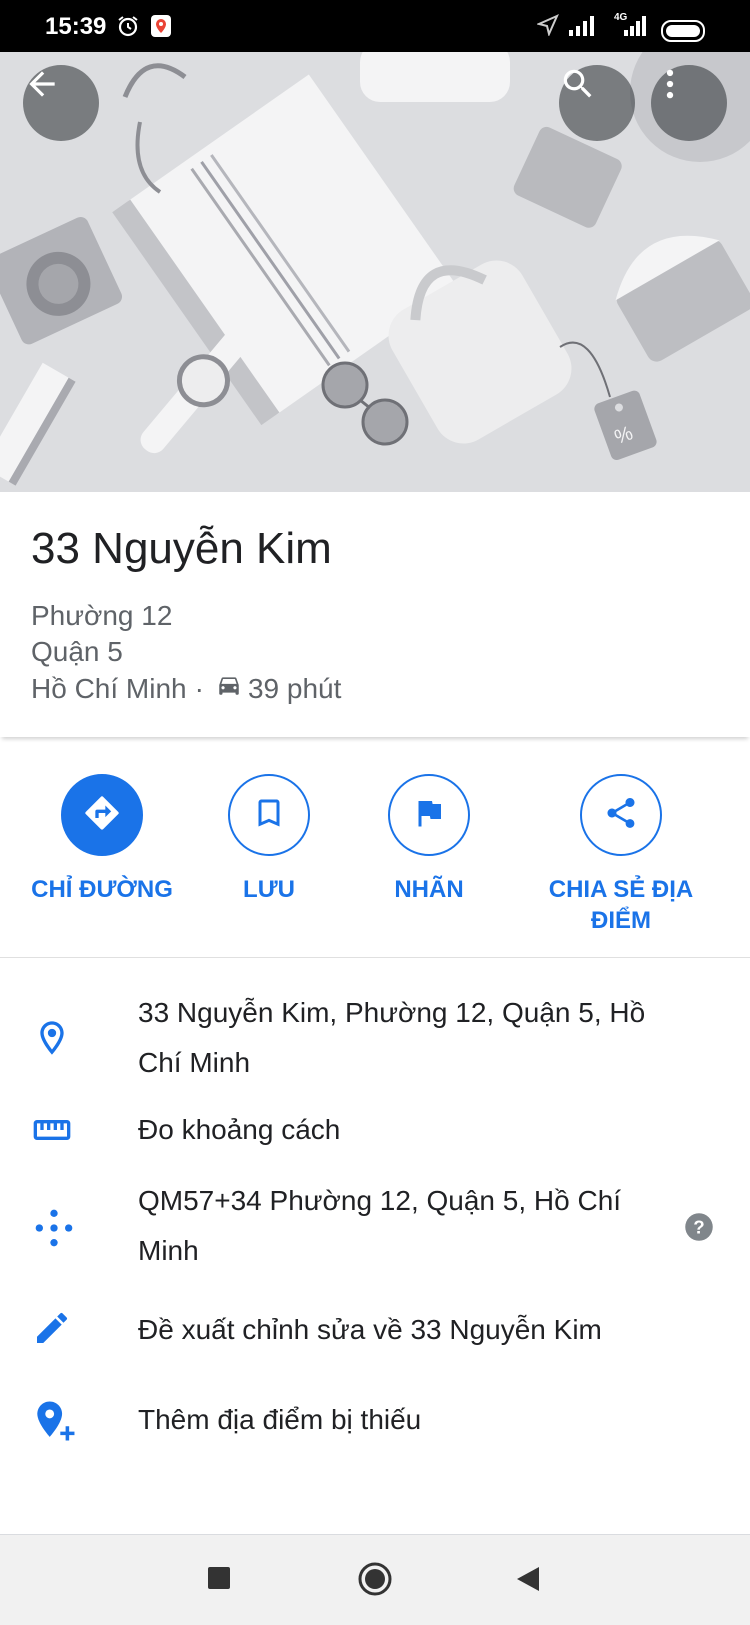 The width and height of the screenshot is (750, 1625). What do you see at coordinates (408, 1226) in the screenshot?
I see `plus-code-text: QM57+34 Phường 12, Quận 5, Hồ Chí Minh` at bounding box center [408, 1226].